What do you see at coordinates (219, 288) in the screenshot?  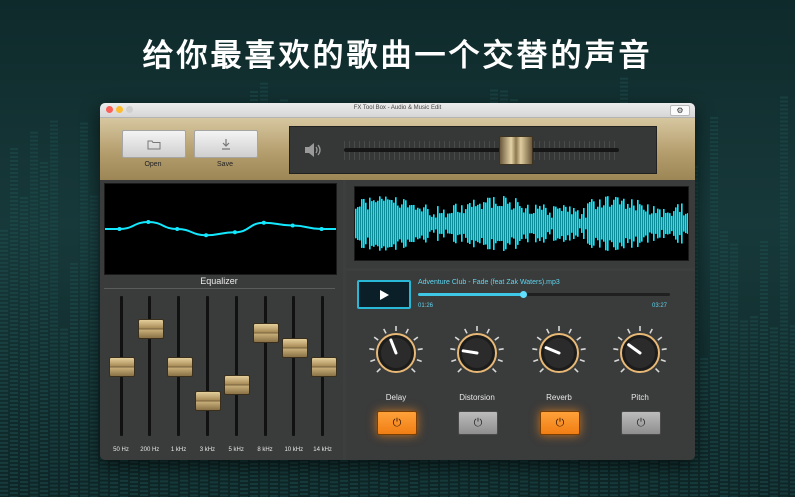 I see `divider` at bounding box center [219, 288].